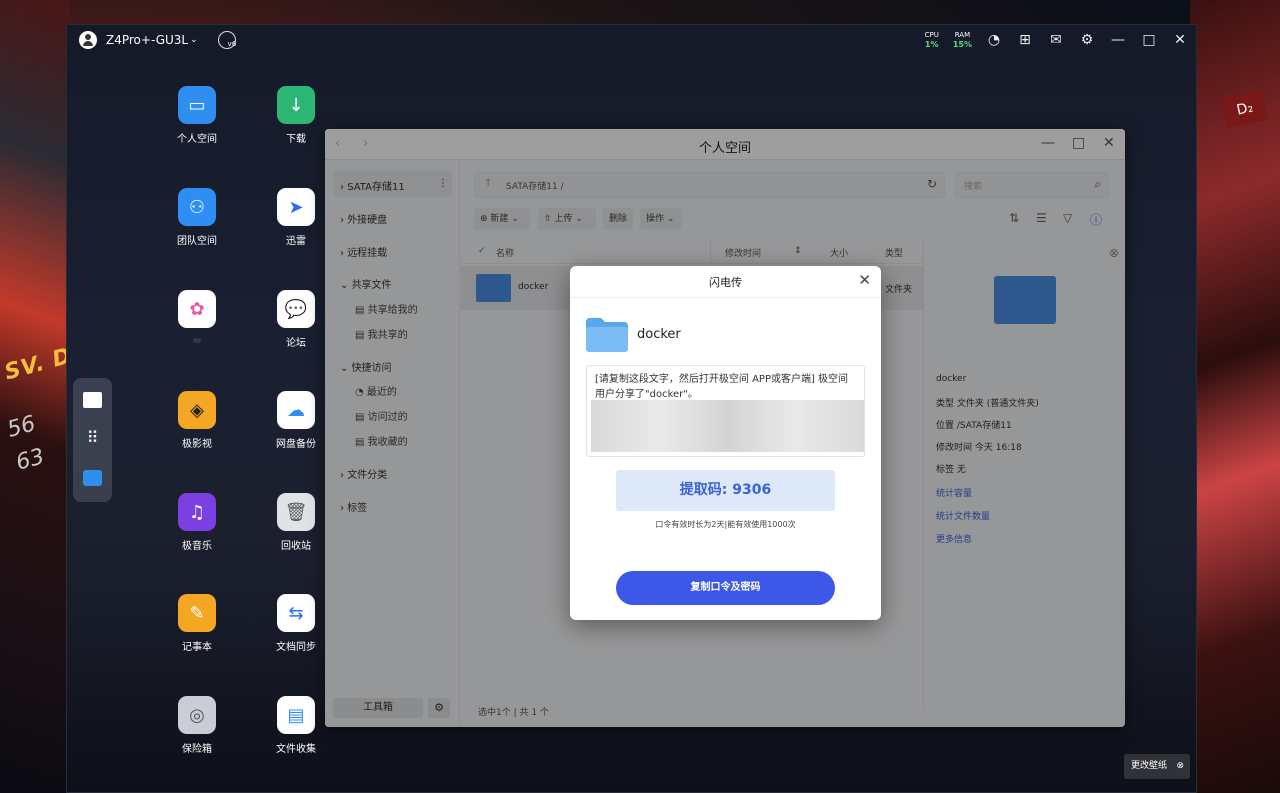  I want to click on close-icon: ✕, so click(1180, 40).